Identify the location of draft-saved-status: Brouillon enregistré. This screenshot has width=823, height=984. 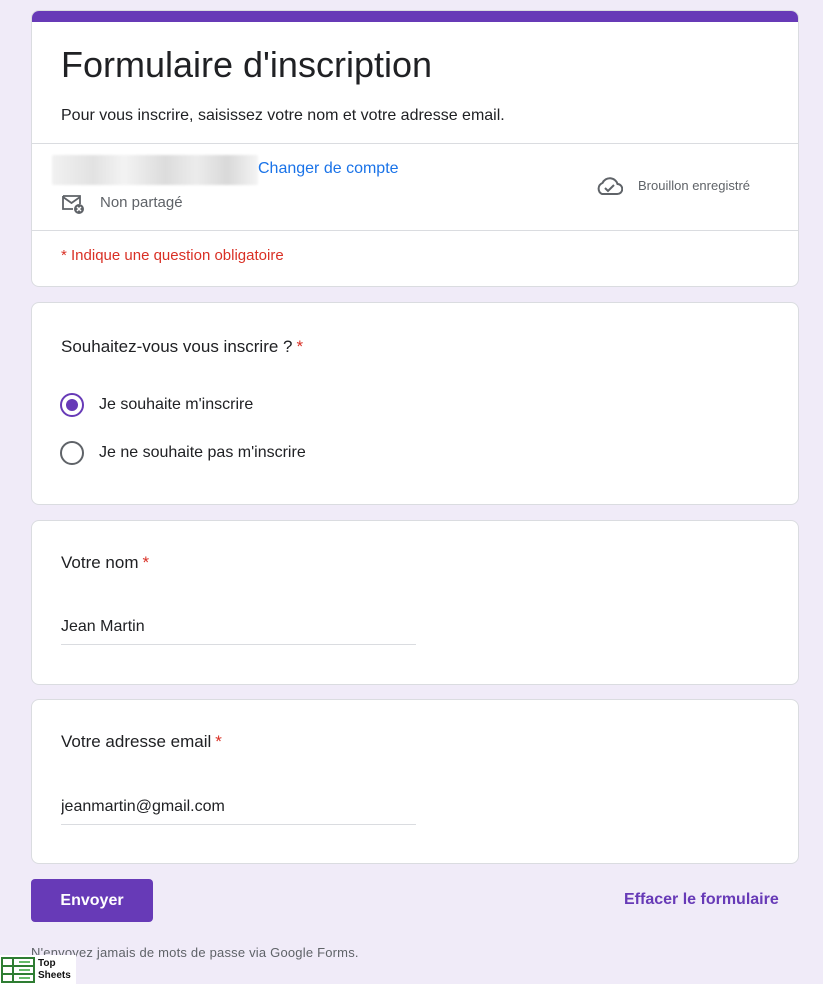
(694, 185).